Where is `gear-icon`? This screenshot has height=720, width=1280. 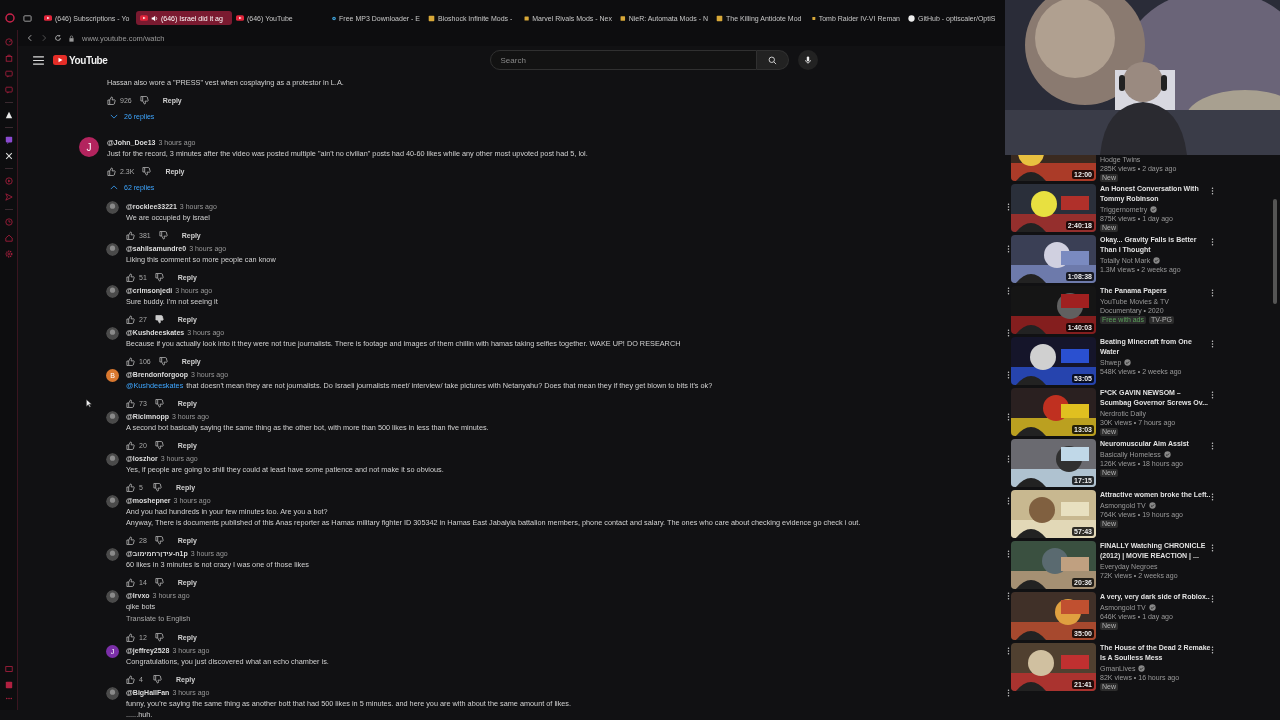
gear-icon is located at coordinates (8, 254).